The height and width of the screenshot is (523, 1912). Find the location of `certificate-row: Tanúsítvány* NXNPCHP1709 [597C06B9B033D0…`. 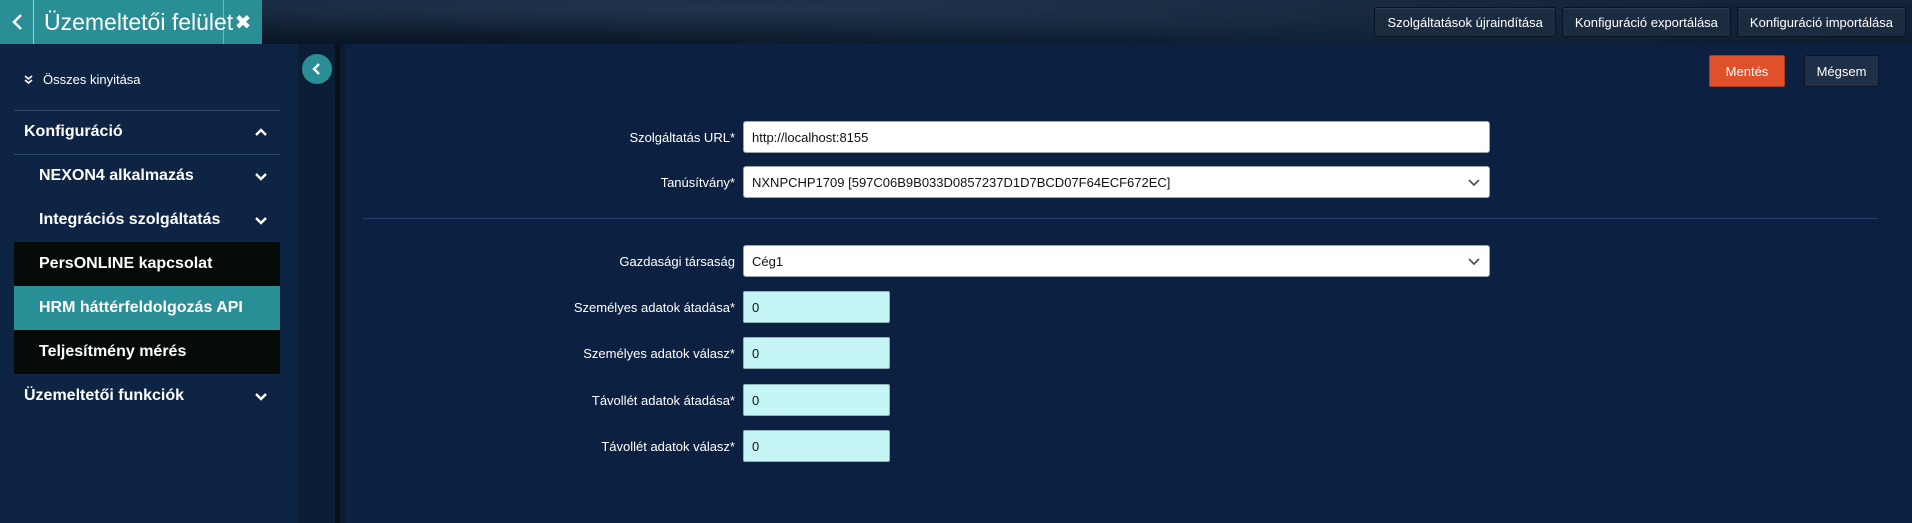

certificate-row: Tanúsítvány* NXNPCHP1709 [597C06B9B033D0… is located at coordinates (917, 182).